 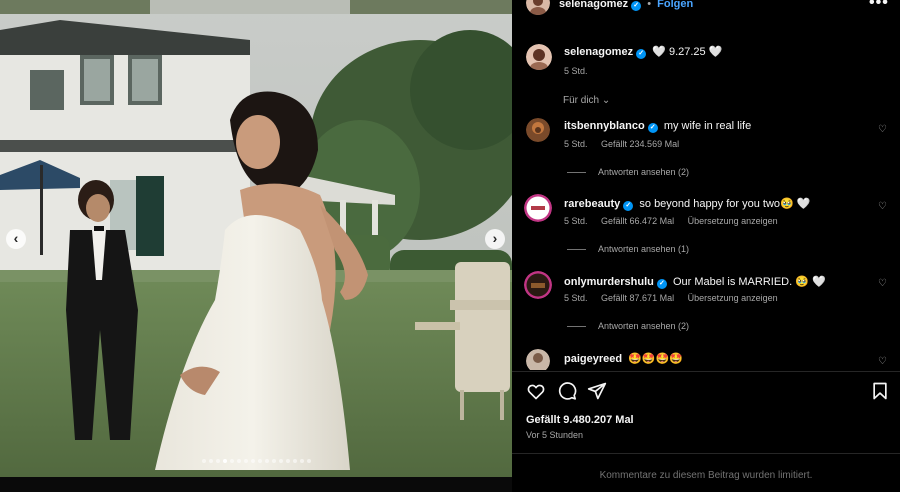 I want to click on comment-button, so click(x=567, y=391).